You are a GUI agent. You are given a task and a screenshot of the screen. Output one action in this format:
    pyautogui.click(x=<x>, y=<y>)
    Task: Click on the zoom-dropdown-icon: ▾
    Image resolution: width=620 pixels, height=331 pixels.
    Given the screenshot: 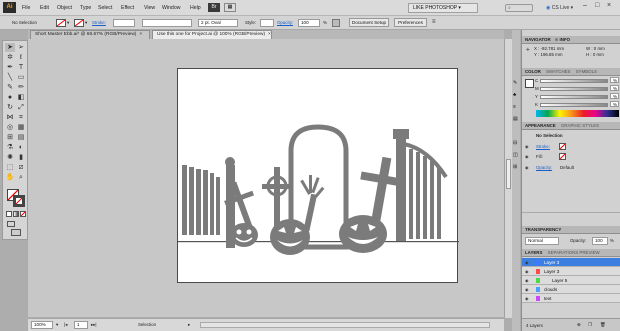 What is the action you would take?
    pyautogui.click(x=57, y=325)
    